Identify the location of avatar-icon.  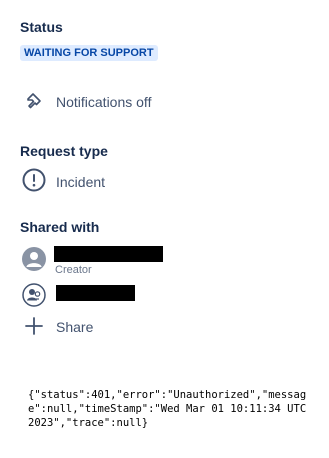
(34, 259).